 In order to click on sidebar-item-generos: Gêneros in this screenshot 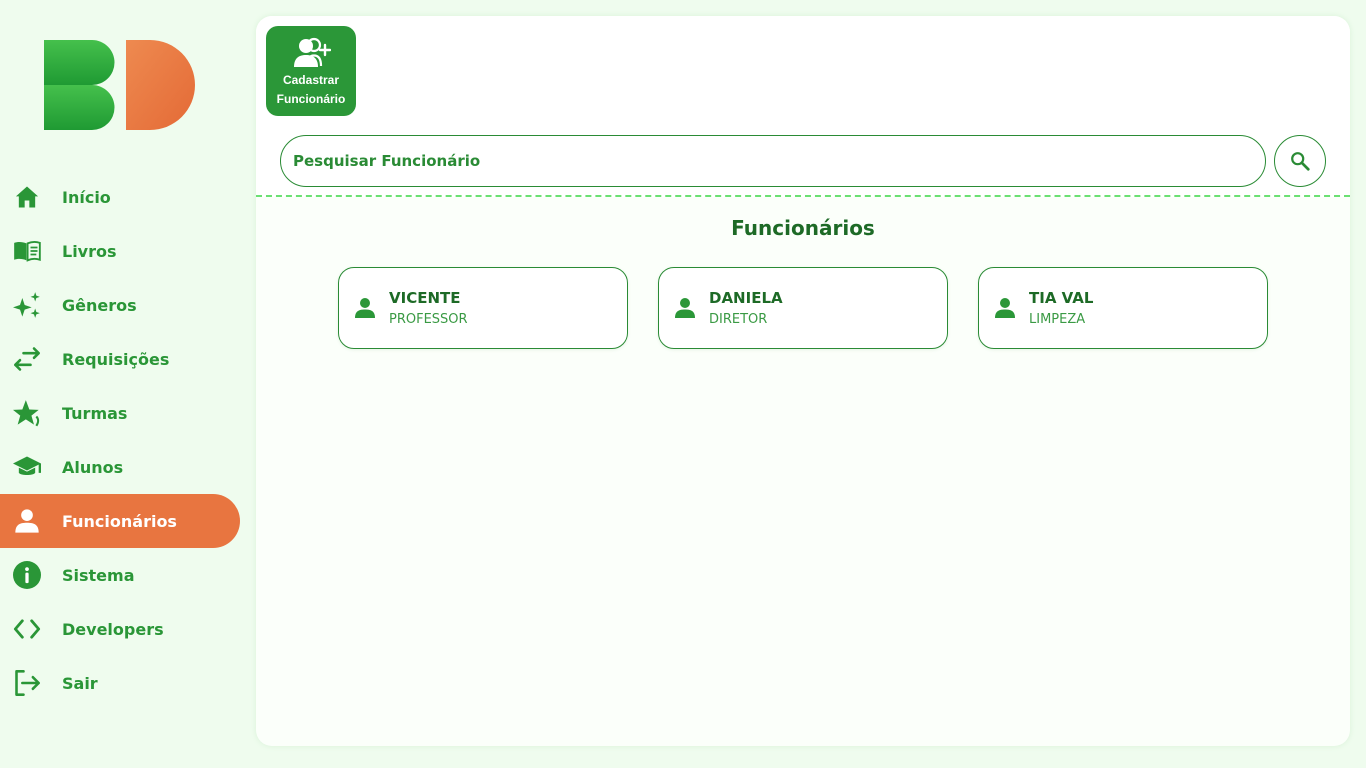, I will do `click(120, 305)`.